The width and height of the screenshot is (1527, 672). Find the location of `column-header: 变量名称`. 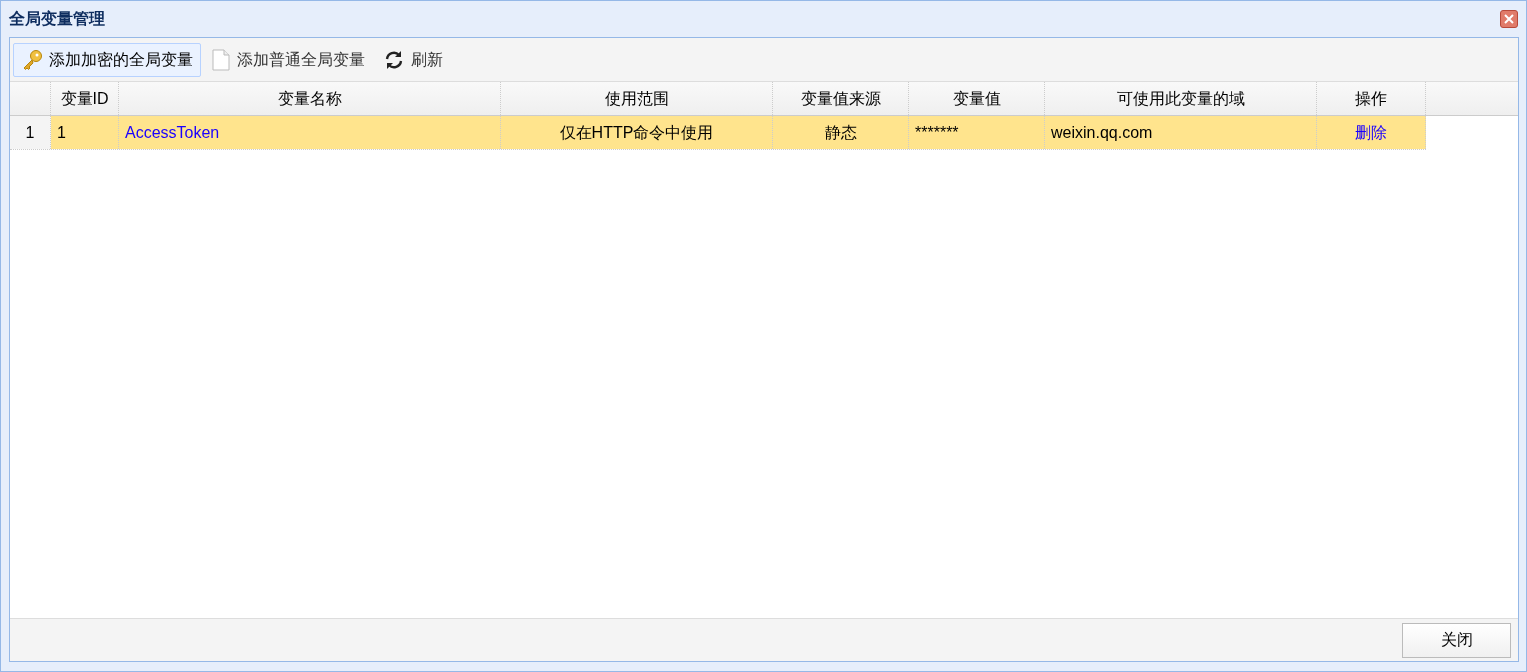

column-header: 变量名称 is located at coordinates (310, 98).